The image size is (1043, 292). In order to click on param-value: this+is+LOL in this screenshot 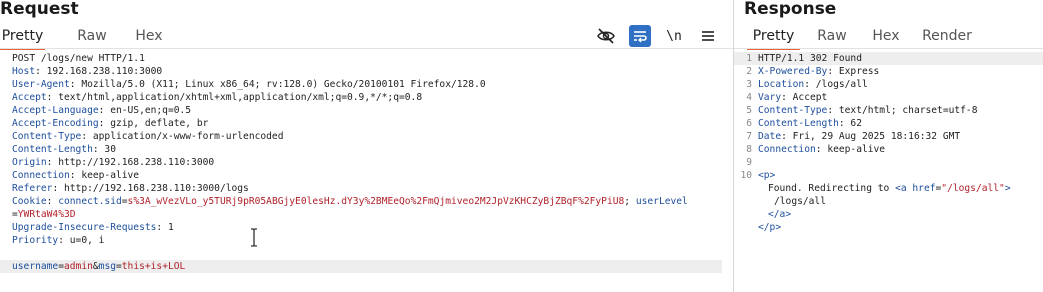, I will do `click(153, 266)`.